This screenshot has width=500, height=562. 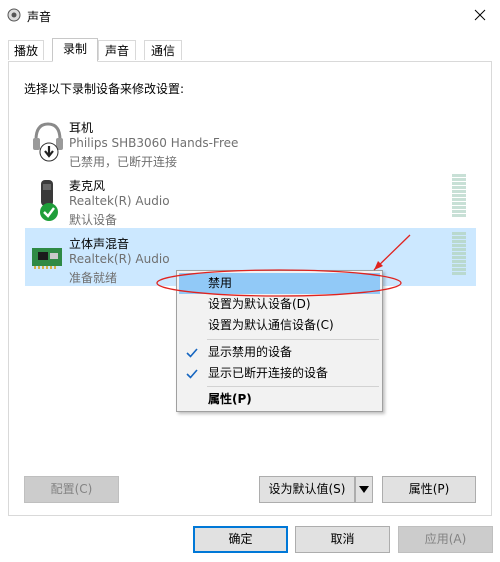 I want to click on tab-playback: 播放, so click(x=26, y=50).